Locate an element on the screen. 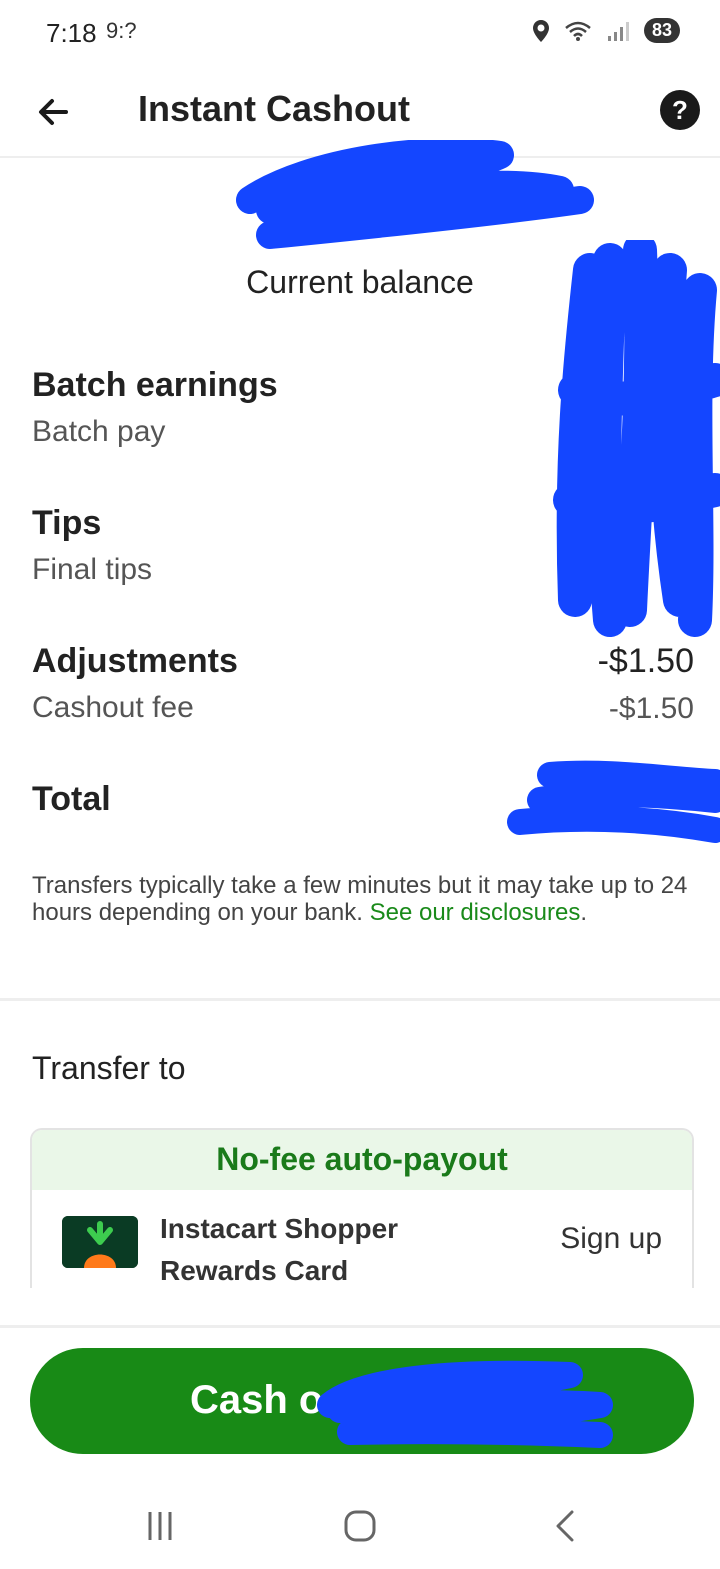 The image size is (720, 1569). row-title: Adjustments is located at coordinates (135, 661).